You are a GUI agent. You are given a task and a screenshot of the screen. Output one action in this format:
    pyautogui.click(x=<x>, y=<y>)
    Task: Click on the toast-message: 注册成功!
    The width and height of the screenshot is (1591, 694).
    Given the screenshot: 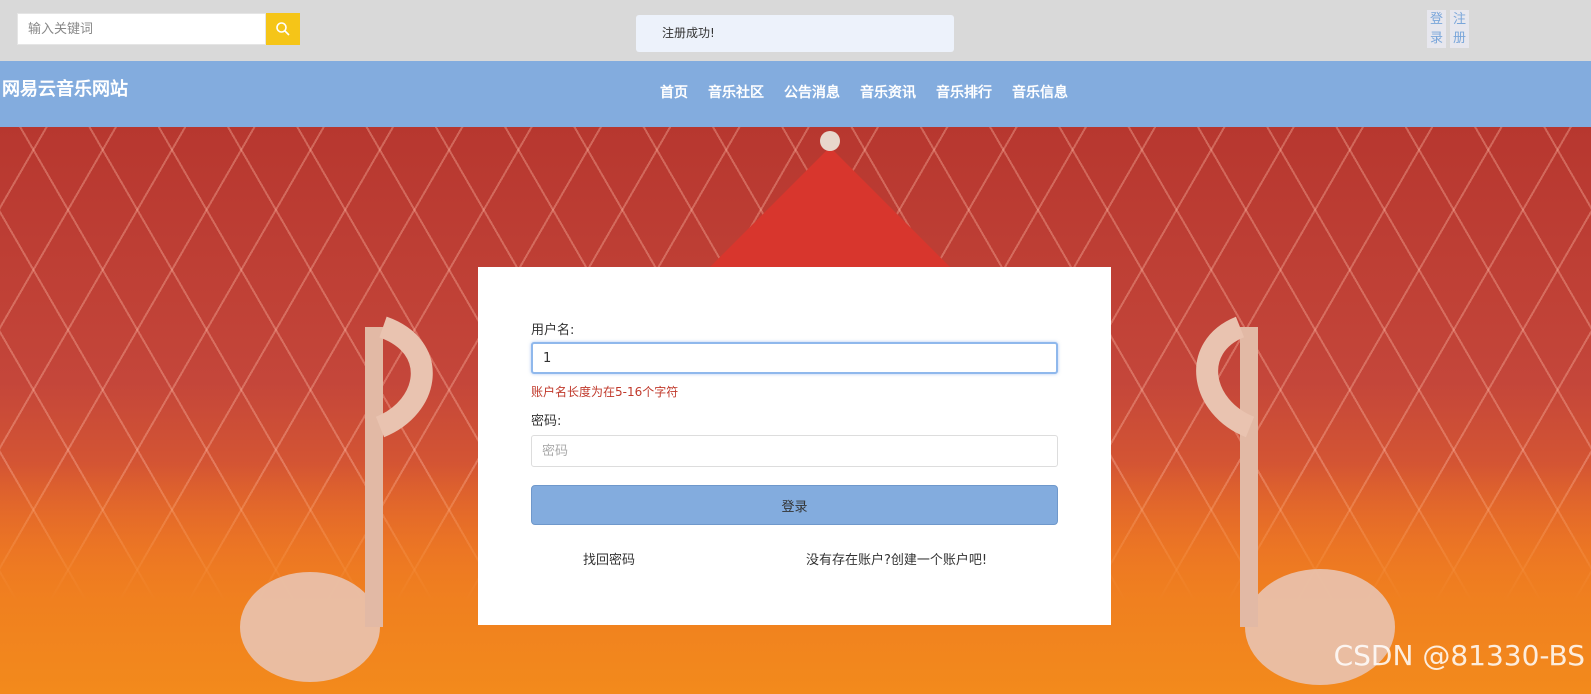 What is the action you would take?
    pyautogui.click(x=688, y=33)
    